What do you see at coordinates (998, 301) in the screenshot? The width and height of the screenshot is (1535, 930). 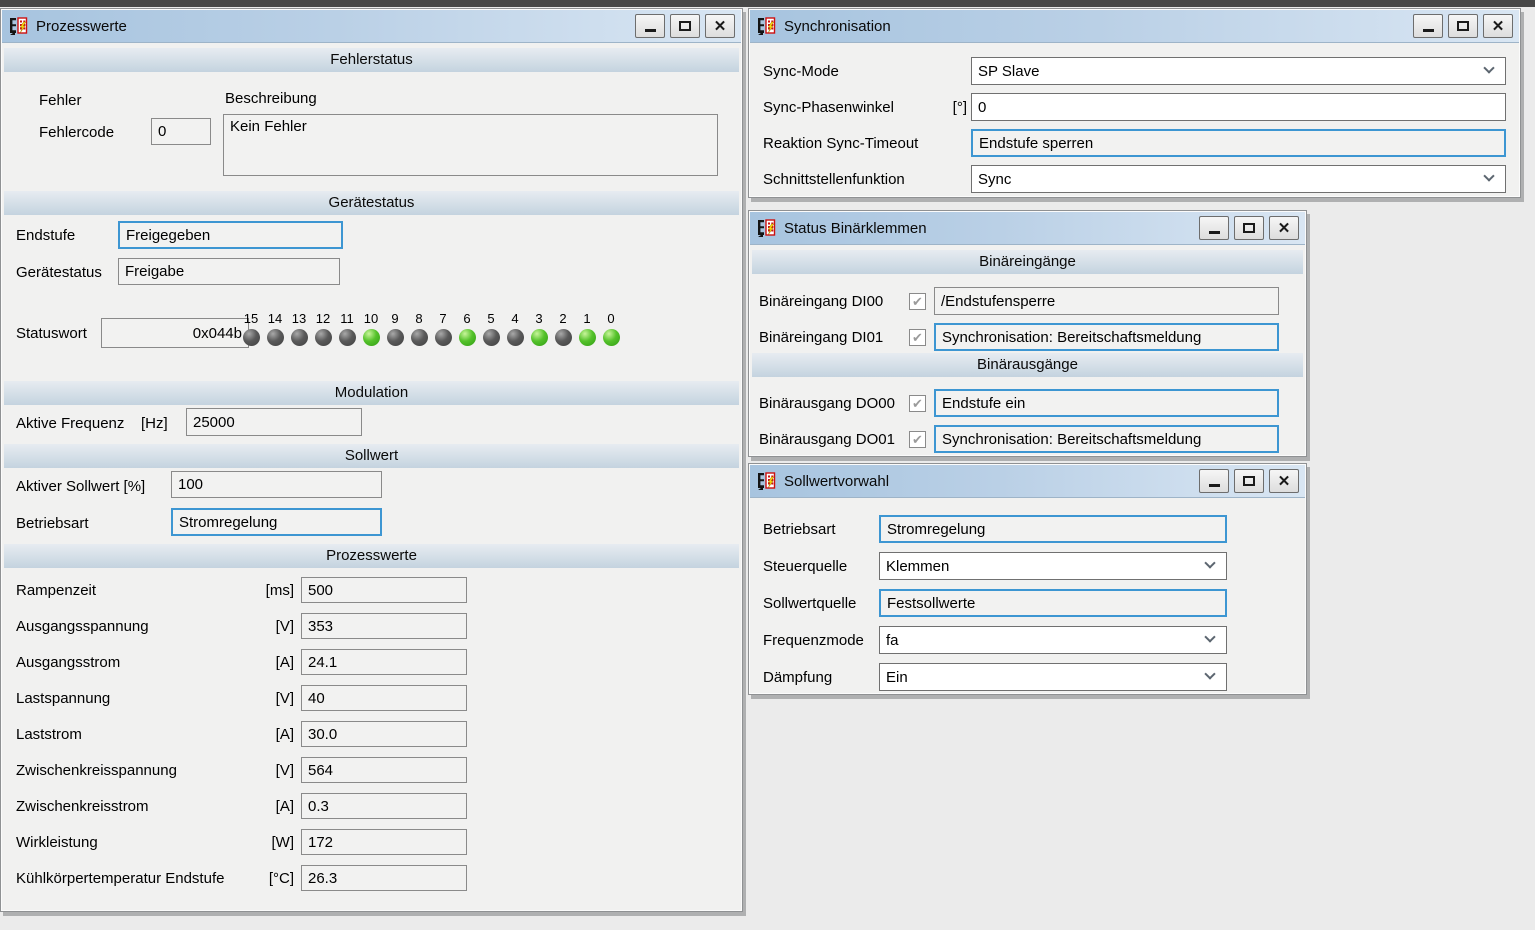 I see `binaereingang-value: /Endstufensperre` at bounding box center [998, 301].